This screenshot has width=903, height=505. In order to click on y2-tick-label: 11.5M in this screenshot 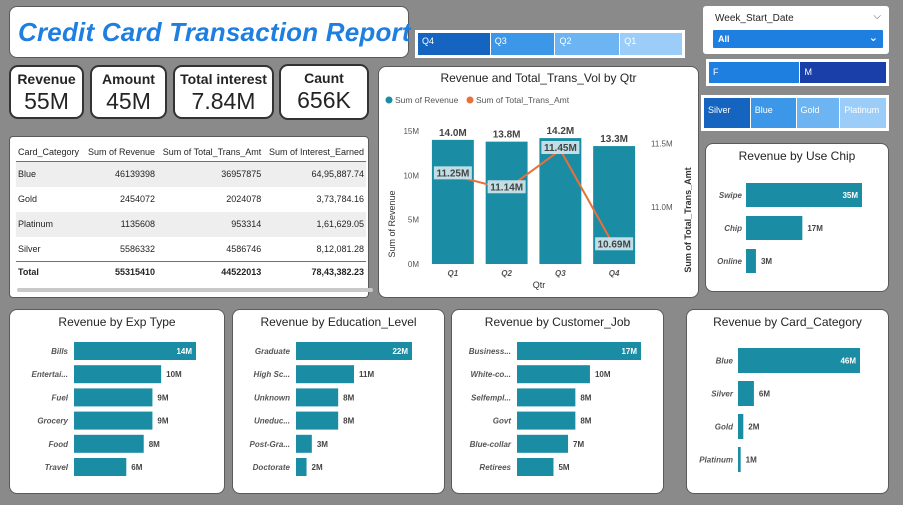, I will do `click(662, 144)`.